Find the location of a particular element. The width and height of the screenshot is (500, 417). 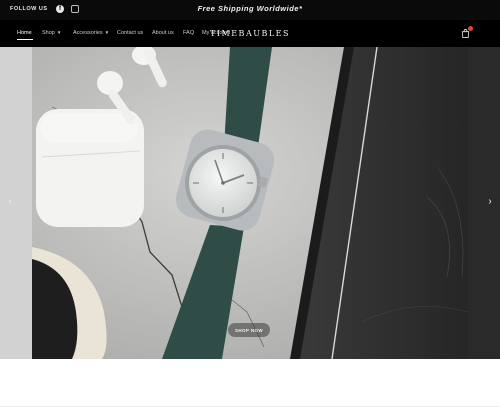

slide-peek-right is located at coordinates (484, 203).